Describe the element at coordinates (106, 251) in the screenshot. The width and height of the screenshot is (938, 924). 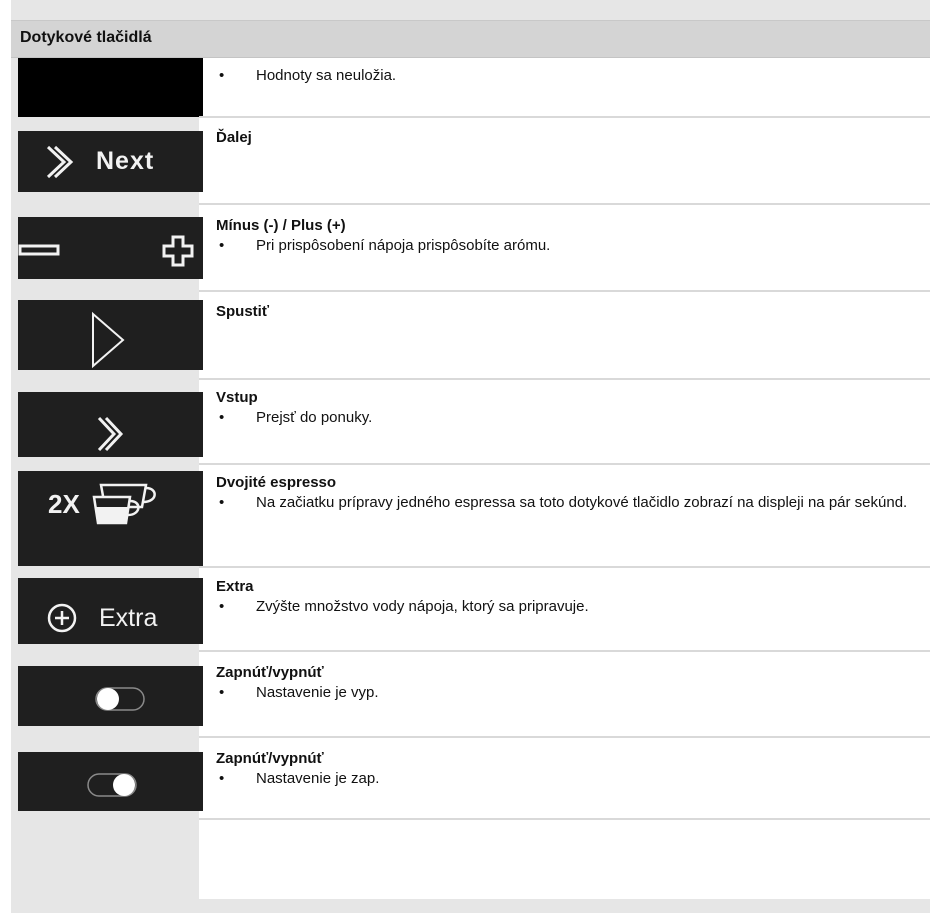
I see `minus-plus-icon` at that location.